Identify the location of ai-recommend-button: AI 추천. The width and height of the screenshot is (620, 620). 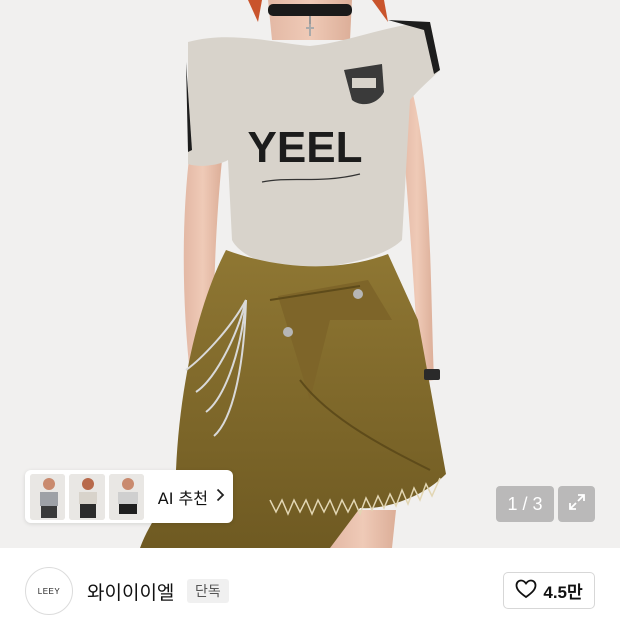
(129, 496).